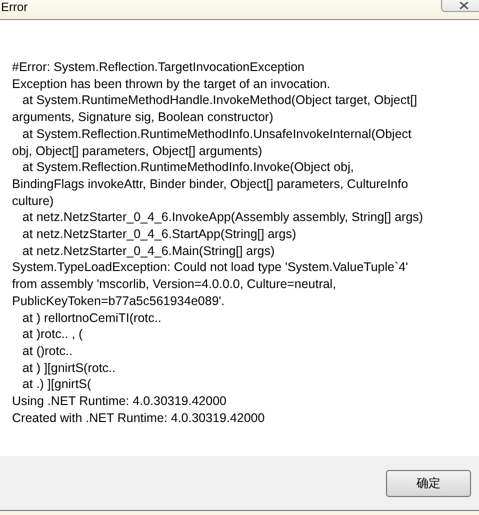 The image size is (479, 515). Describe the element at coordinates (46, 351) in the screenshot. I see `error-text-line: at ()rotc..` at that location.